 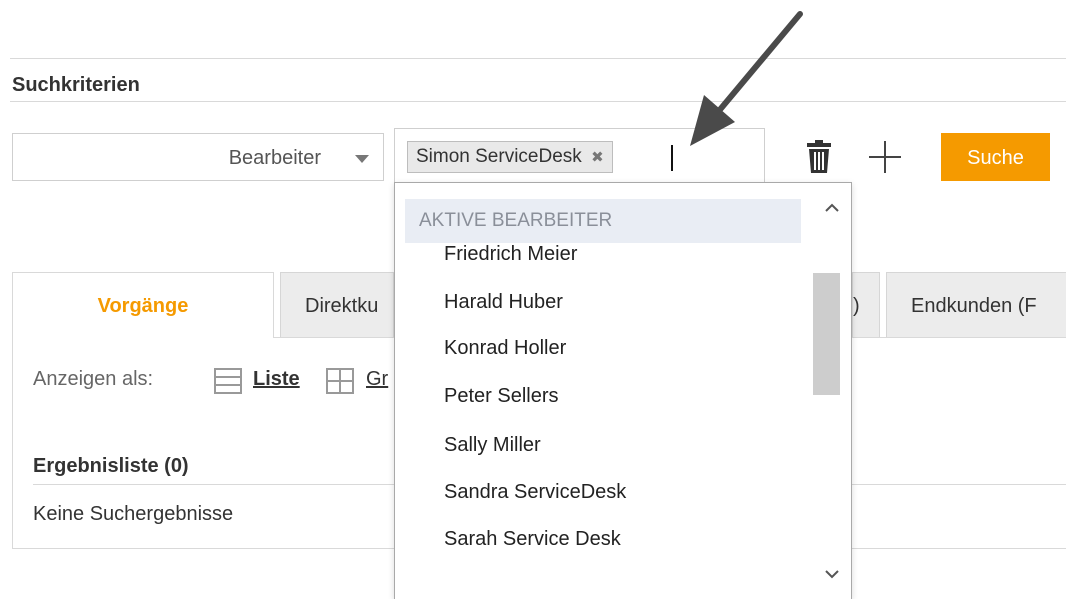 I want to click on arrow-icon, so click(x=746, y=78).